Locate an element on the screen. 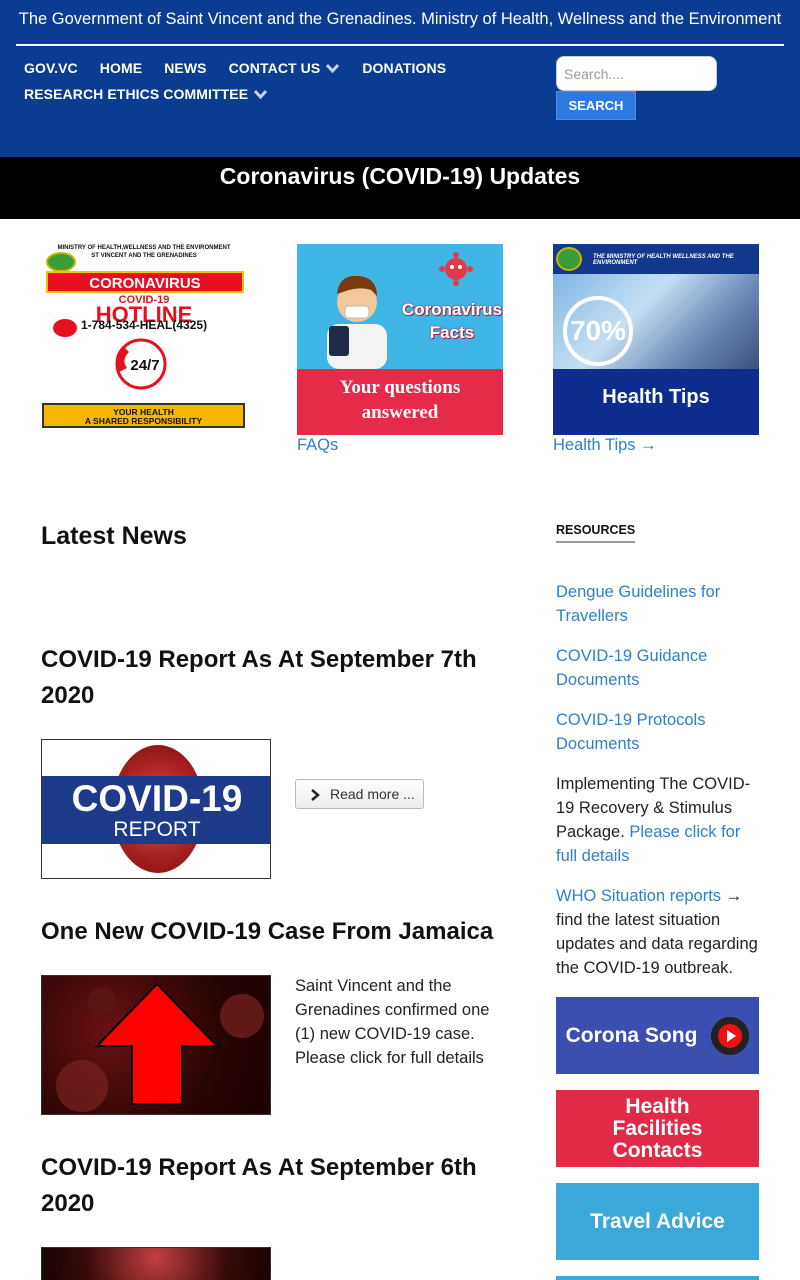  facts-subtitle: Your questions answered is located at coordinates (400, 402).